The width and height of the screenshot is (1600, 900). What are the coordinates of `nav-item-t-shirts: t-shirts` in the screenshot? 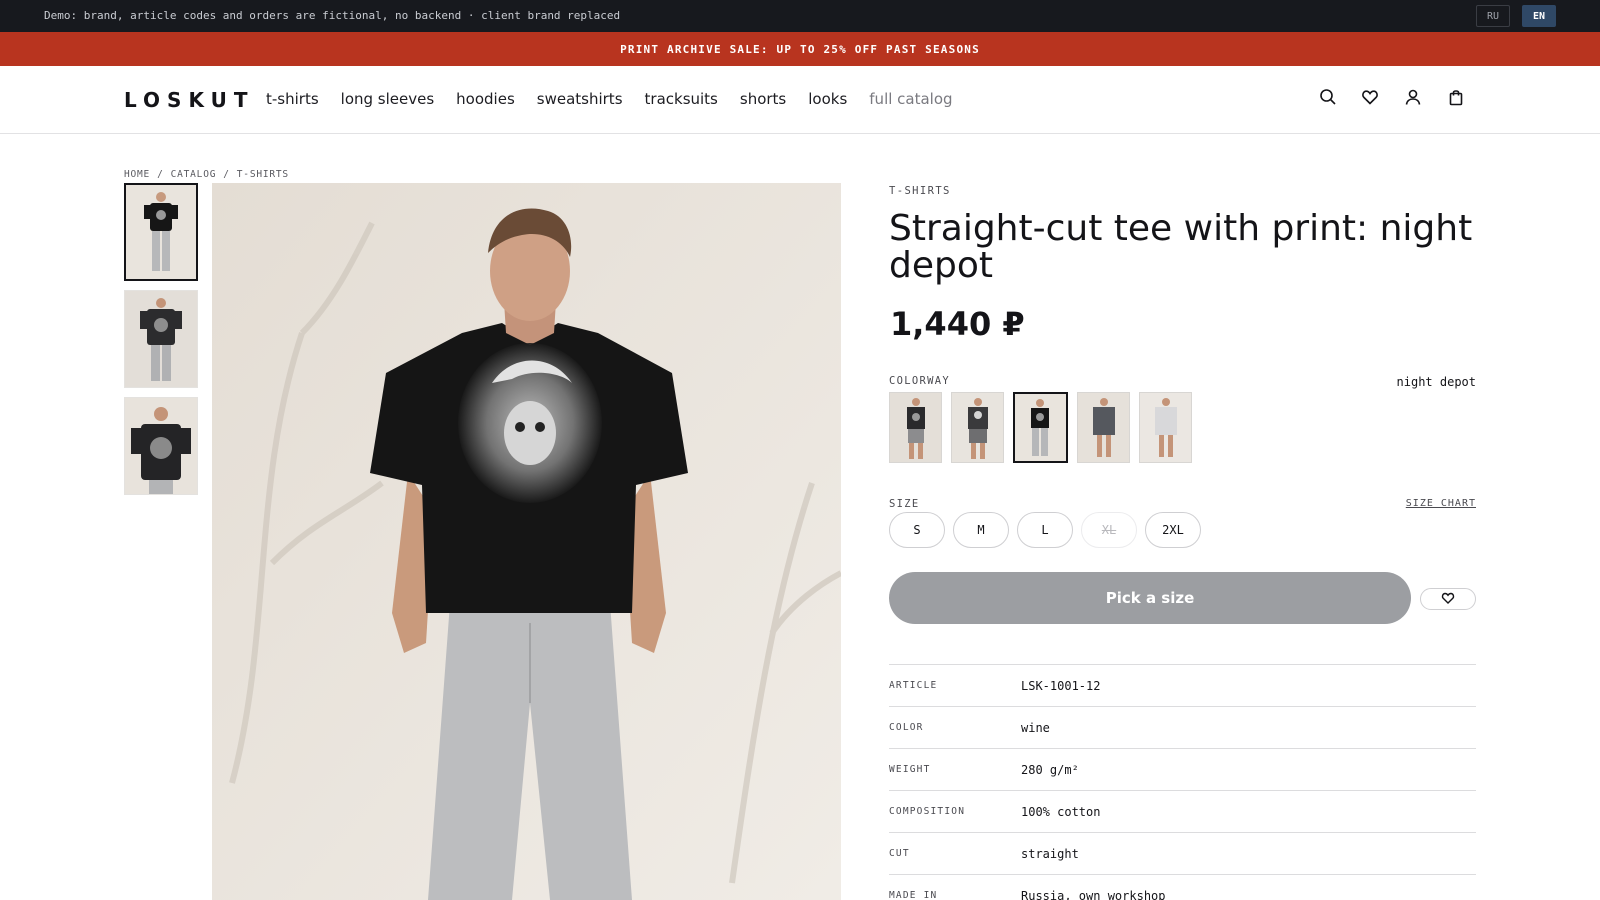 It's located at (292, 99).